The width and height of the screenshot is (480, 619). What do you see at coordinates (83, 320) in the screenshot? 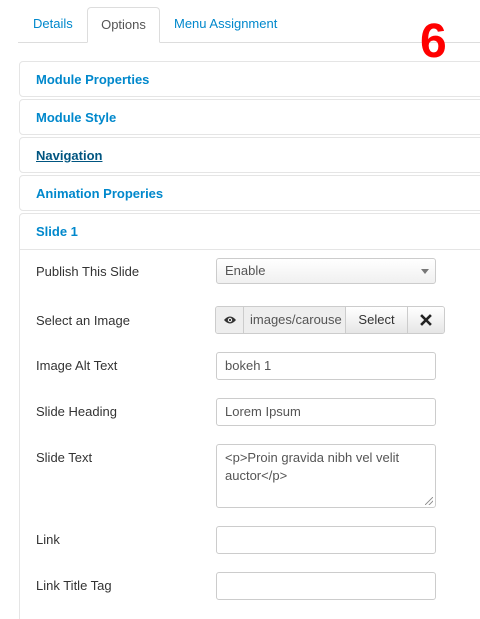
I see `select-image-label: Select an Image` at bounding box center [83, 320].